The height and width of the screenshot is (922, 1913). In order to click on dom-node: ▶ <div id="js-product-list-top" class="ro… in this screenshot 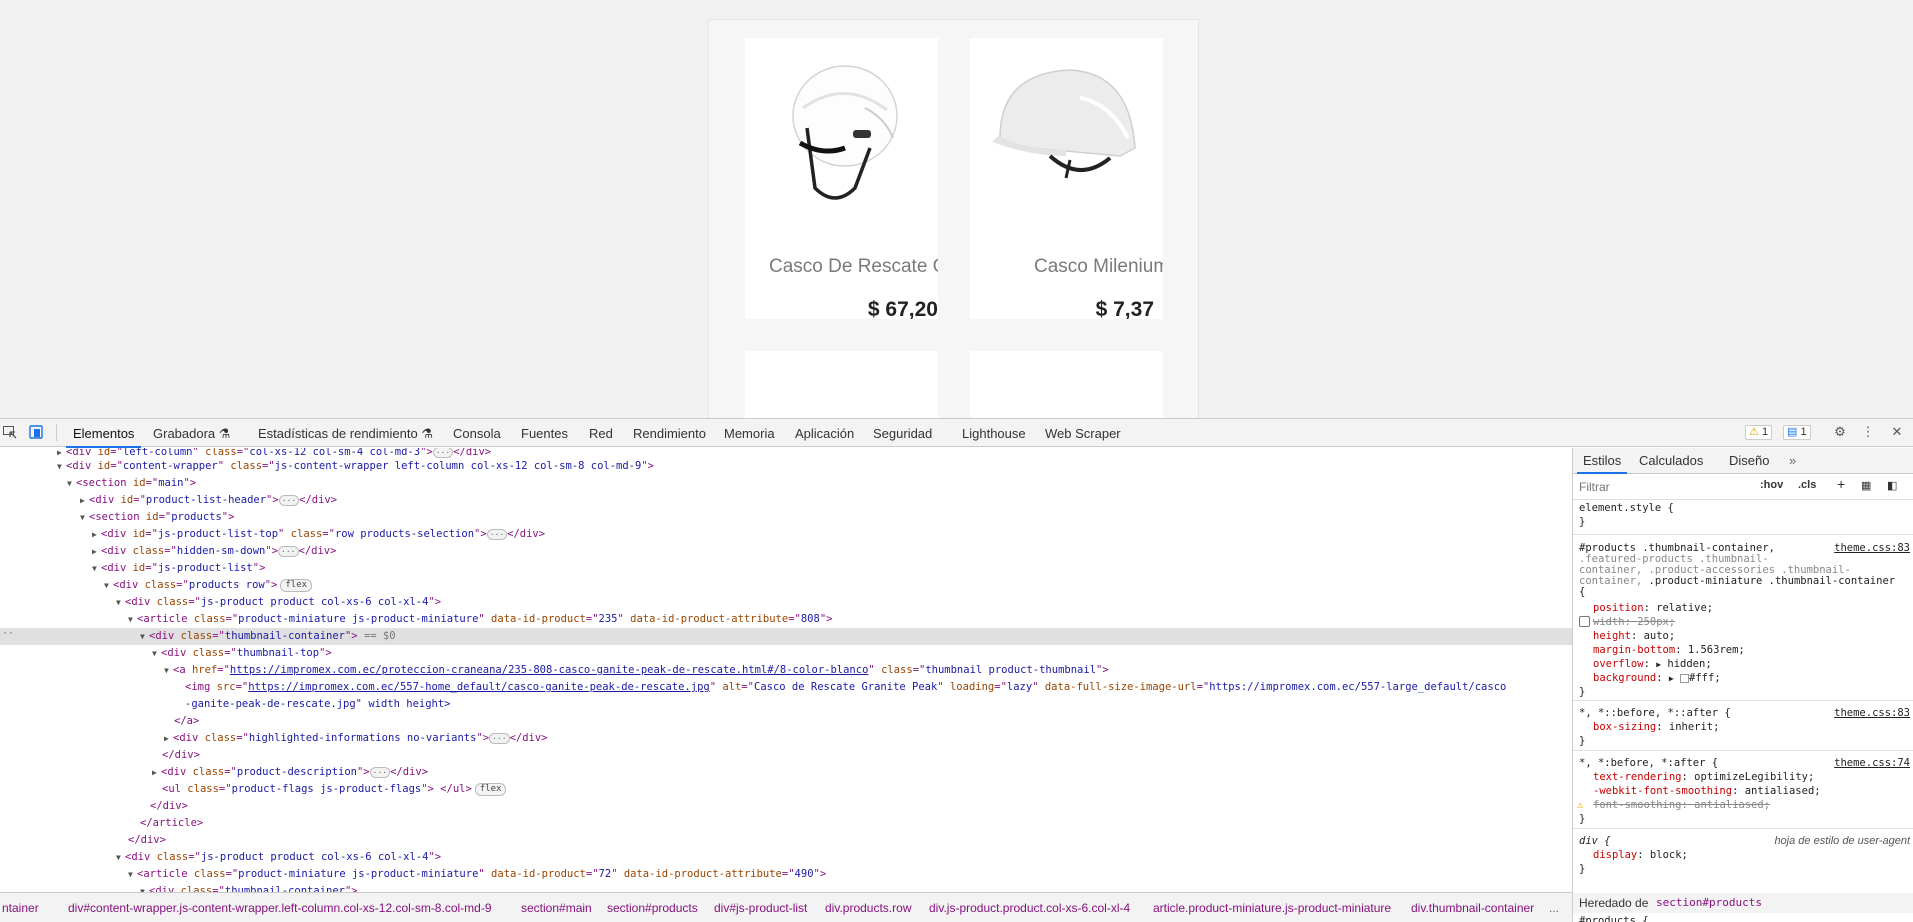, I will do `click(786, 534)`.